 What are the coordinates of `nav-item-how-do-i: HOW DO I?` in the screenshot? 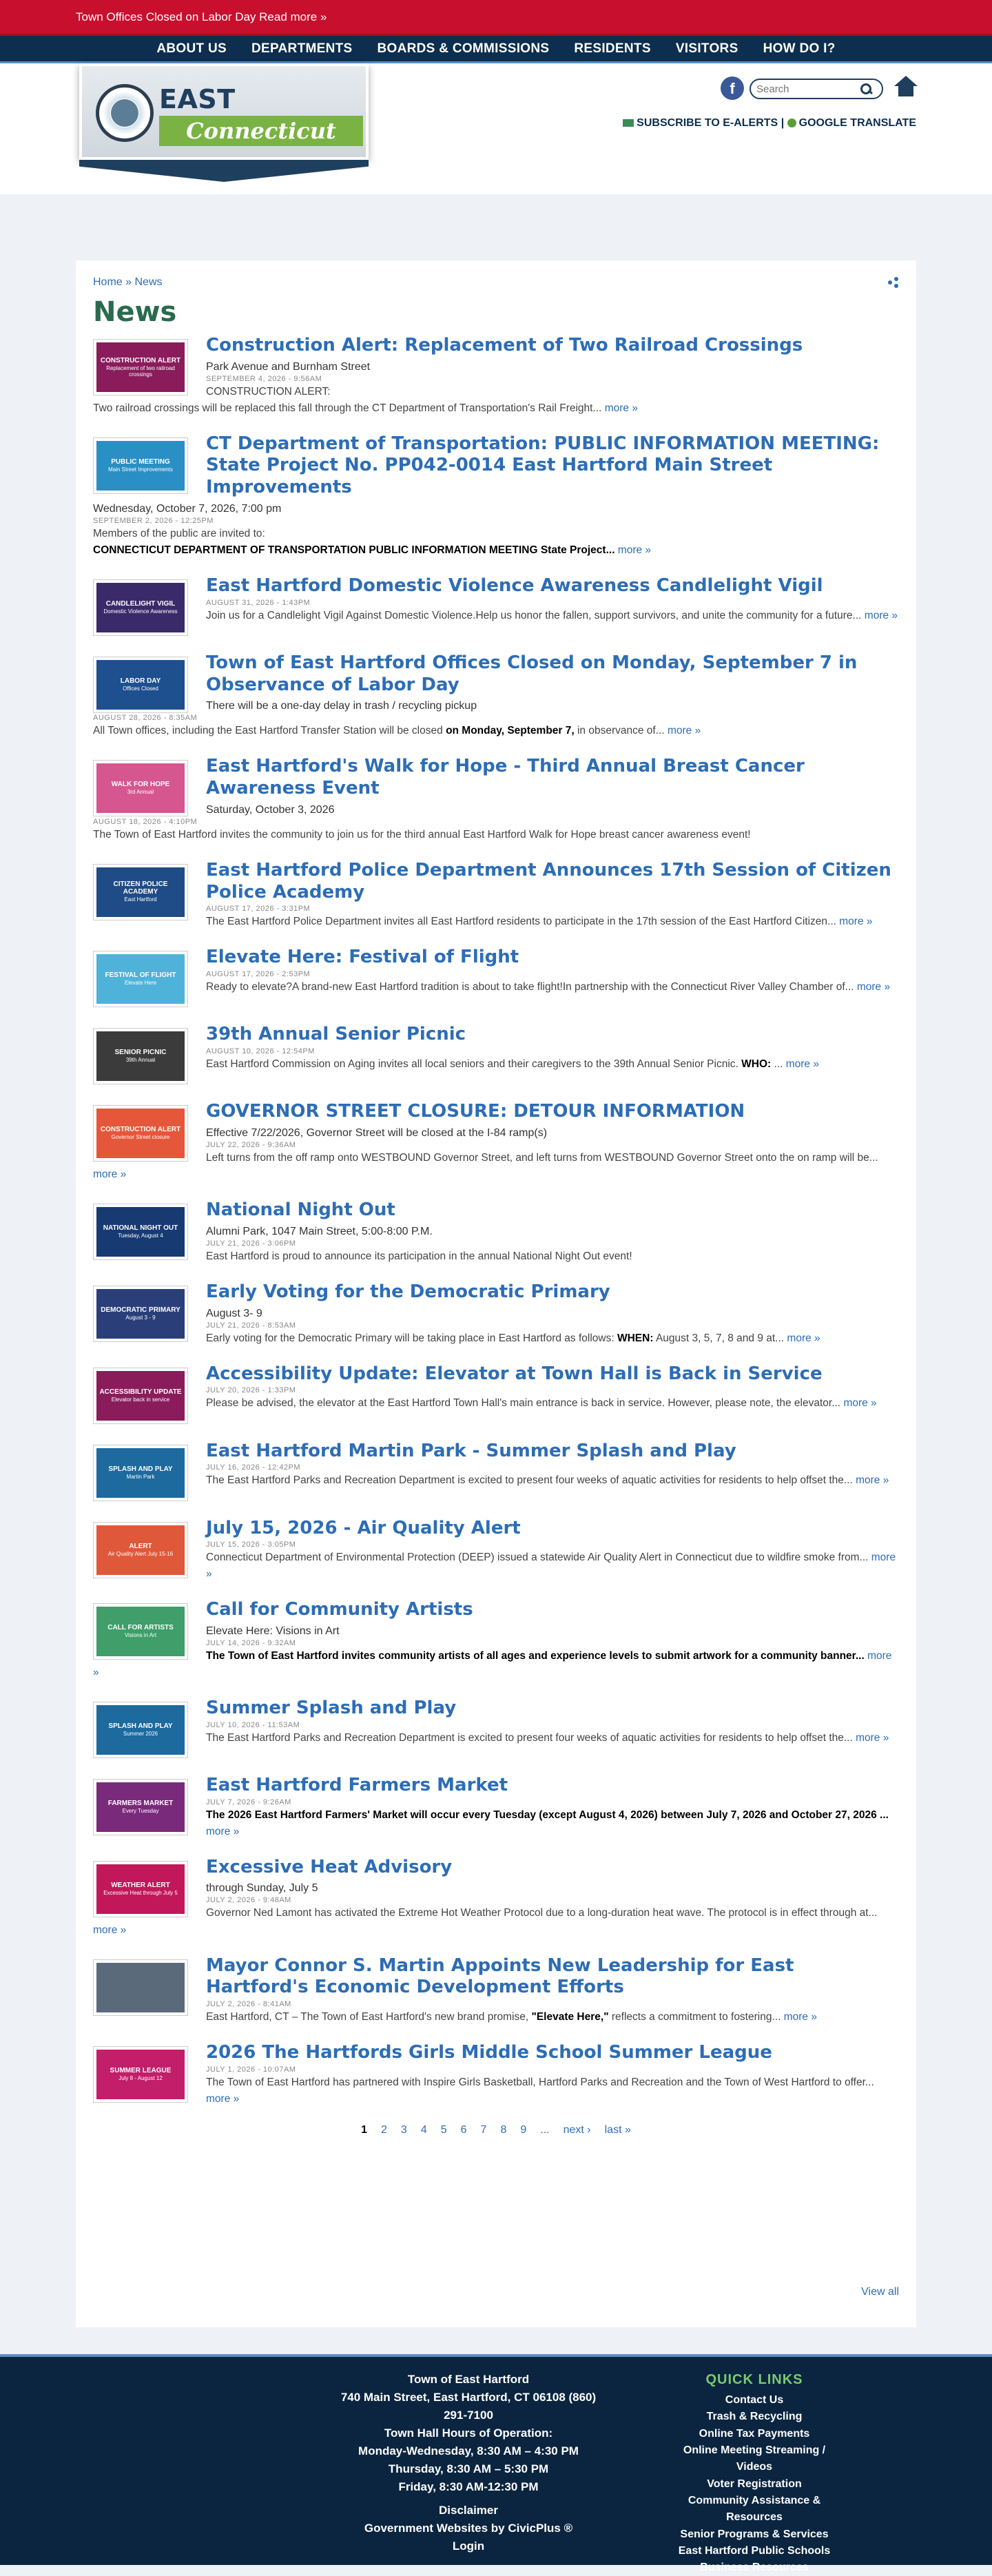 It's located at (799, 48).